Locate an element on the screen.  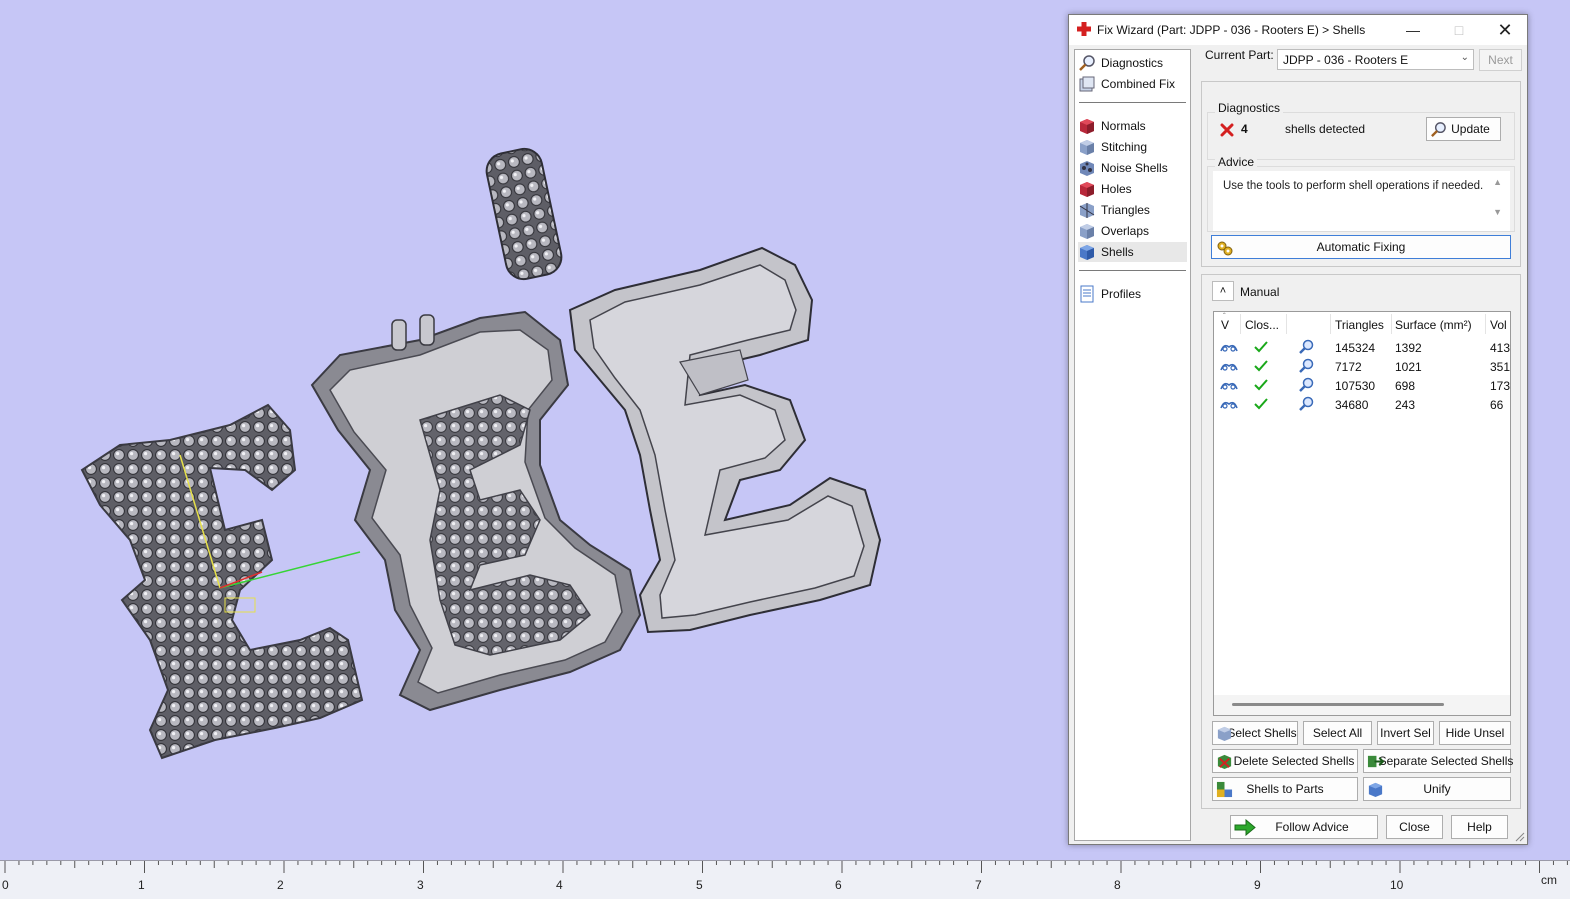
table-row: 7172 1021 351 is located at coordinates (1362, 366).